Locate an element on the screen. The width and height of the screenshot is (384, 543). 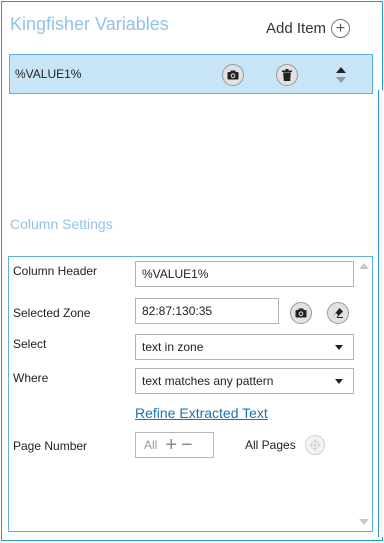
plus-icon: + is located at coordinates (171, 445).